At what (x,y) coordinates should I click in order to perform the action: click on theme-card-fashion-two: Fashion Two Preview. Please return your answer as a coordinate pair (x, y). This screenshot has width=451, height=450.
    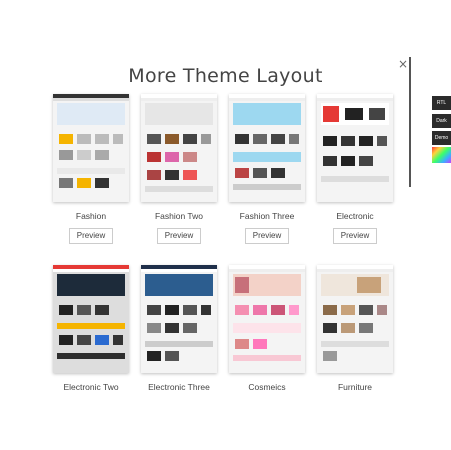
    Looking at the image, I should click on (179, 169).